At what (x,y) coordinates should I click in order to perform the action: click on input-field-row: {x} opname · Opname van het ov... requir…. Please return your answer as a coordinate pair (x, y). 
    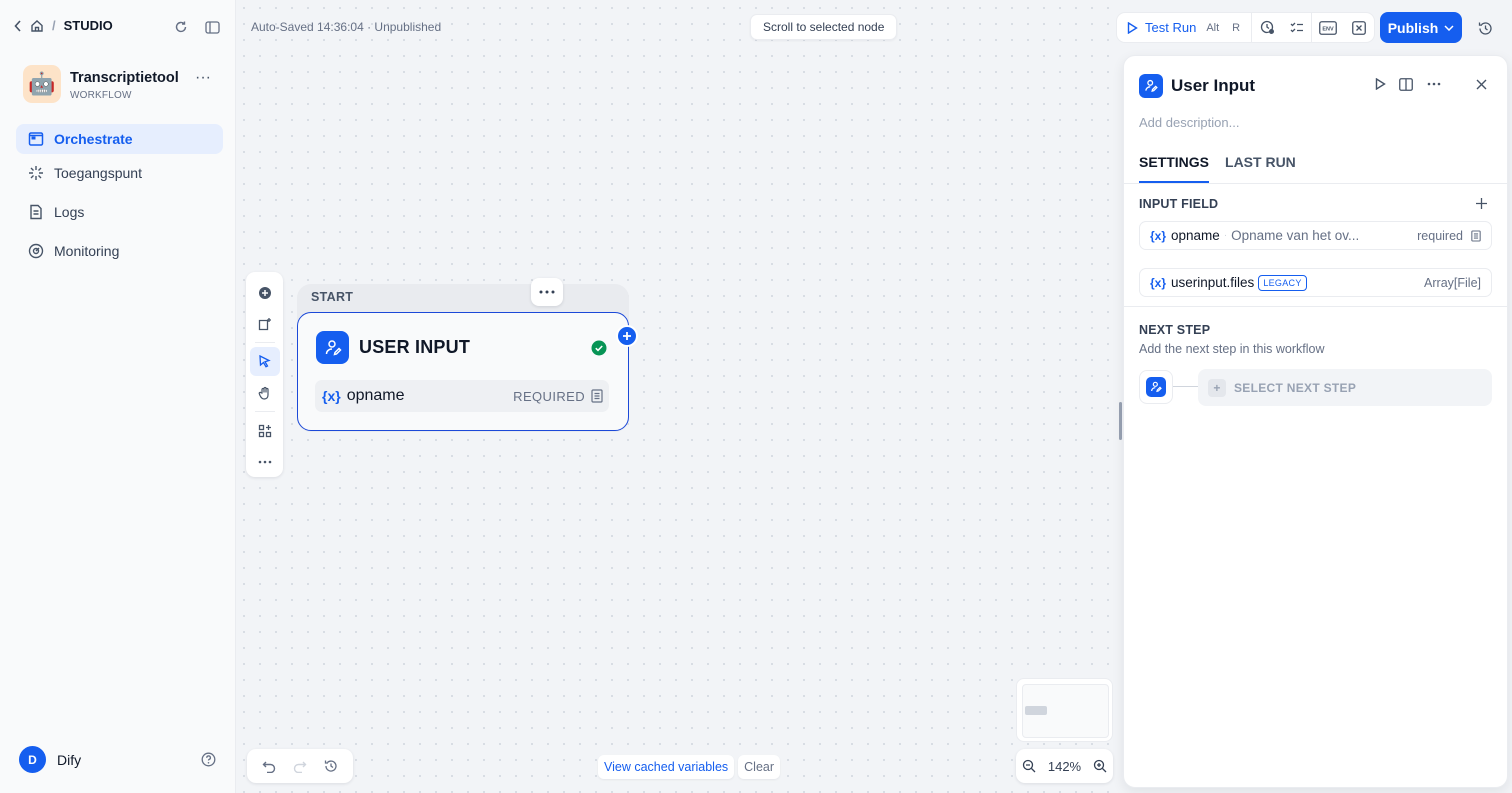
    Looking at the image, I should click on (1315, 235).